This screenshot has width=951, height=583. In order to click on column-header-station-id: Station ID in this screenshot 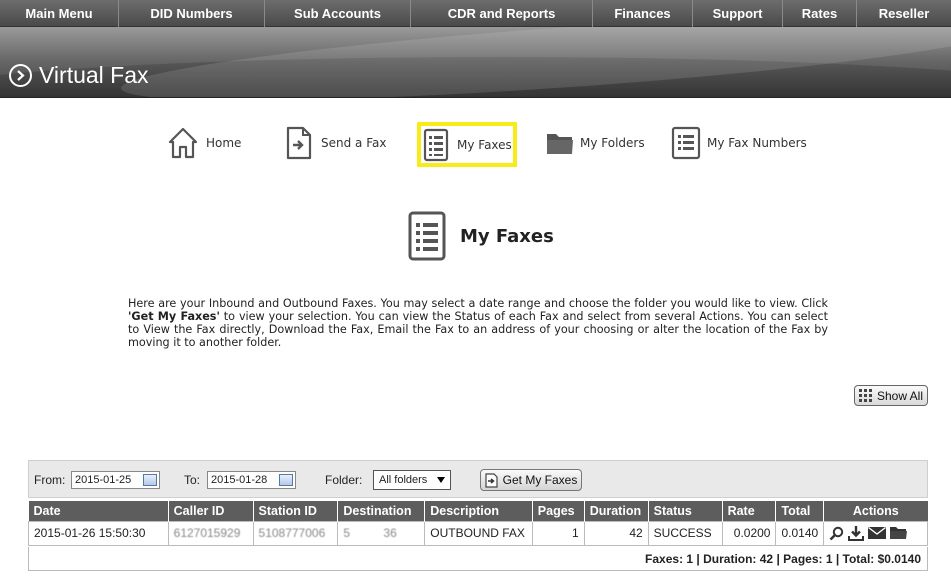, I will do `click(296, 511)`.